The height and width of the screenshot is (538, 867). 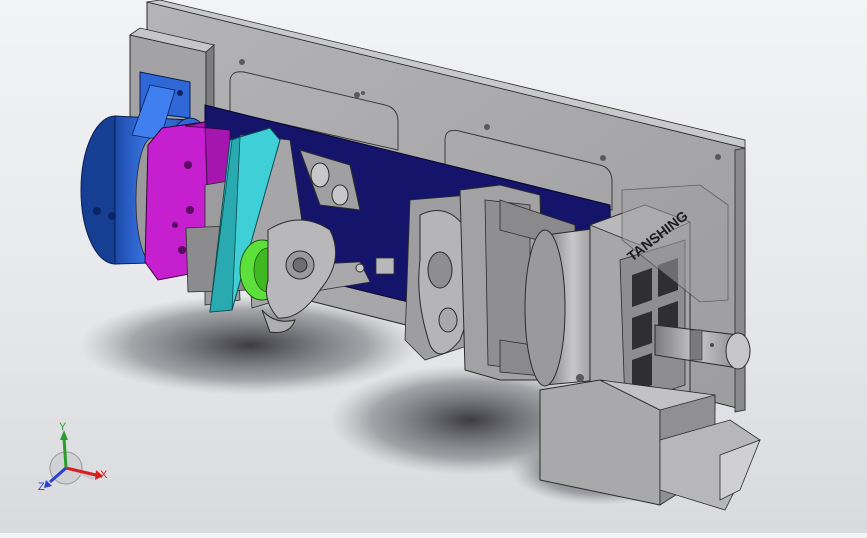 I want to click on z-axis-label: Z, so click(x=41, y=487).